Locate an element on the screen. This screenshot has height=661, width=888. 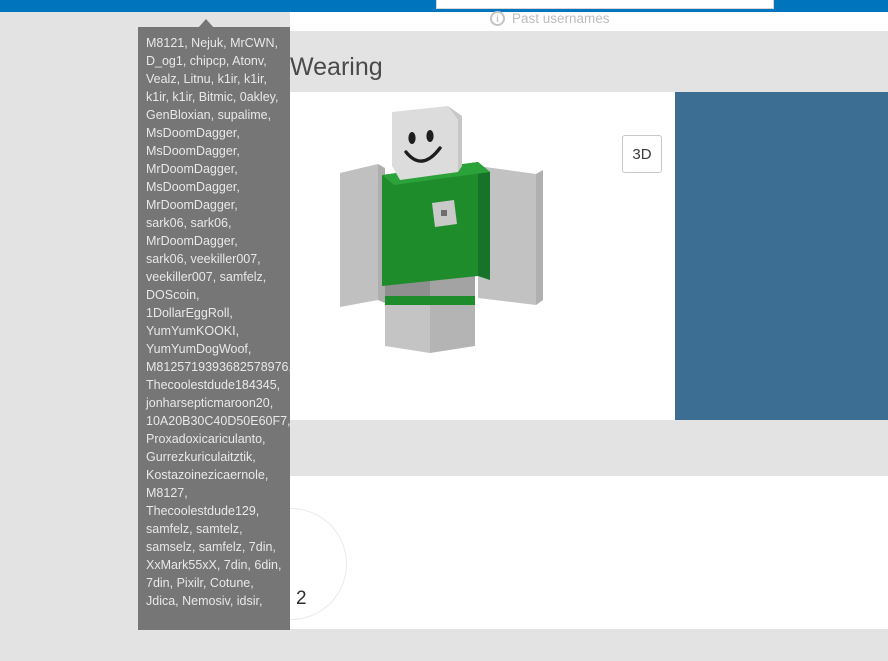
side-blue-panel is located at coordinates (781, 256).